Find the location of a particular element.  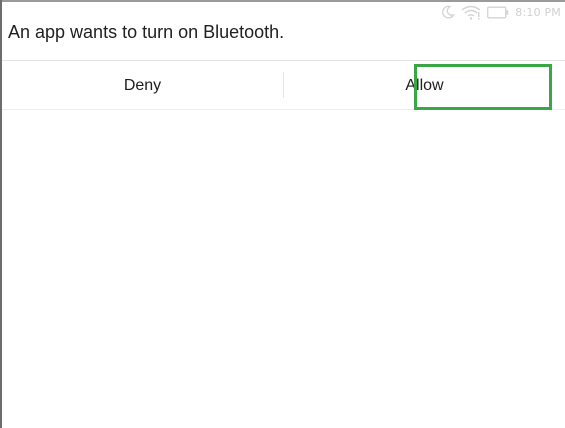

battery-icon is located at coordinates (498, 12).